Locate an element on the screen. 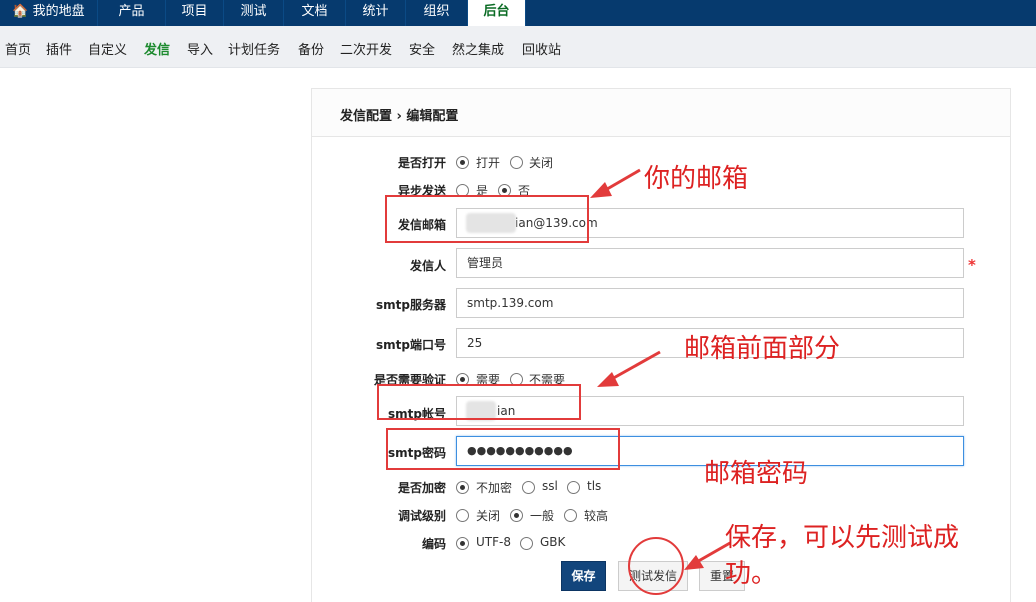 The height and width of the screenshot is (602, 1036). arrow-to-mailbox is located at coordinates (615, 183).